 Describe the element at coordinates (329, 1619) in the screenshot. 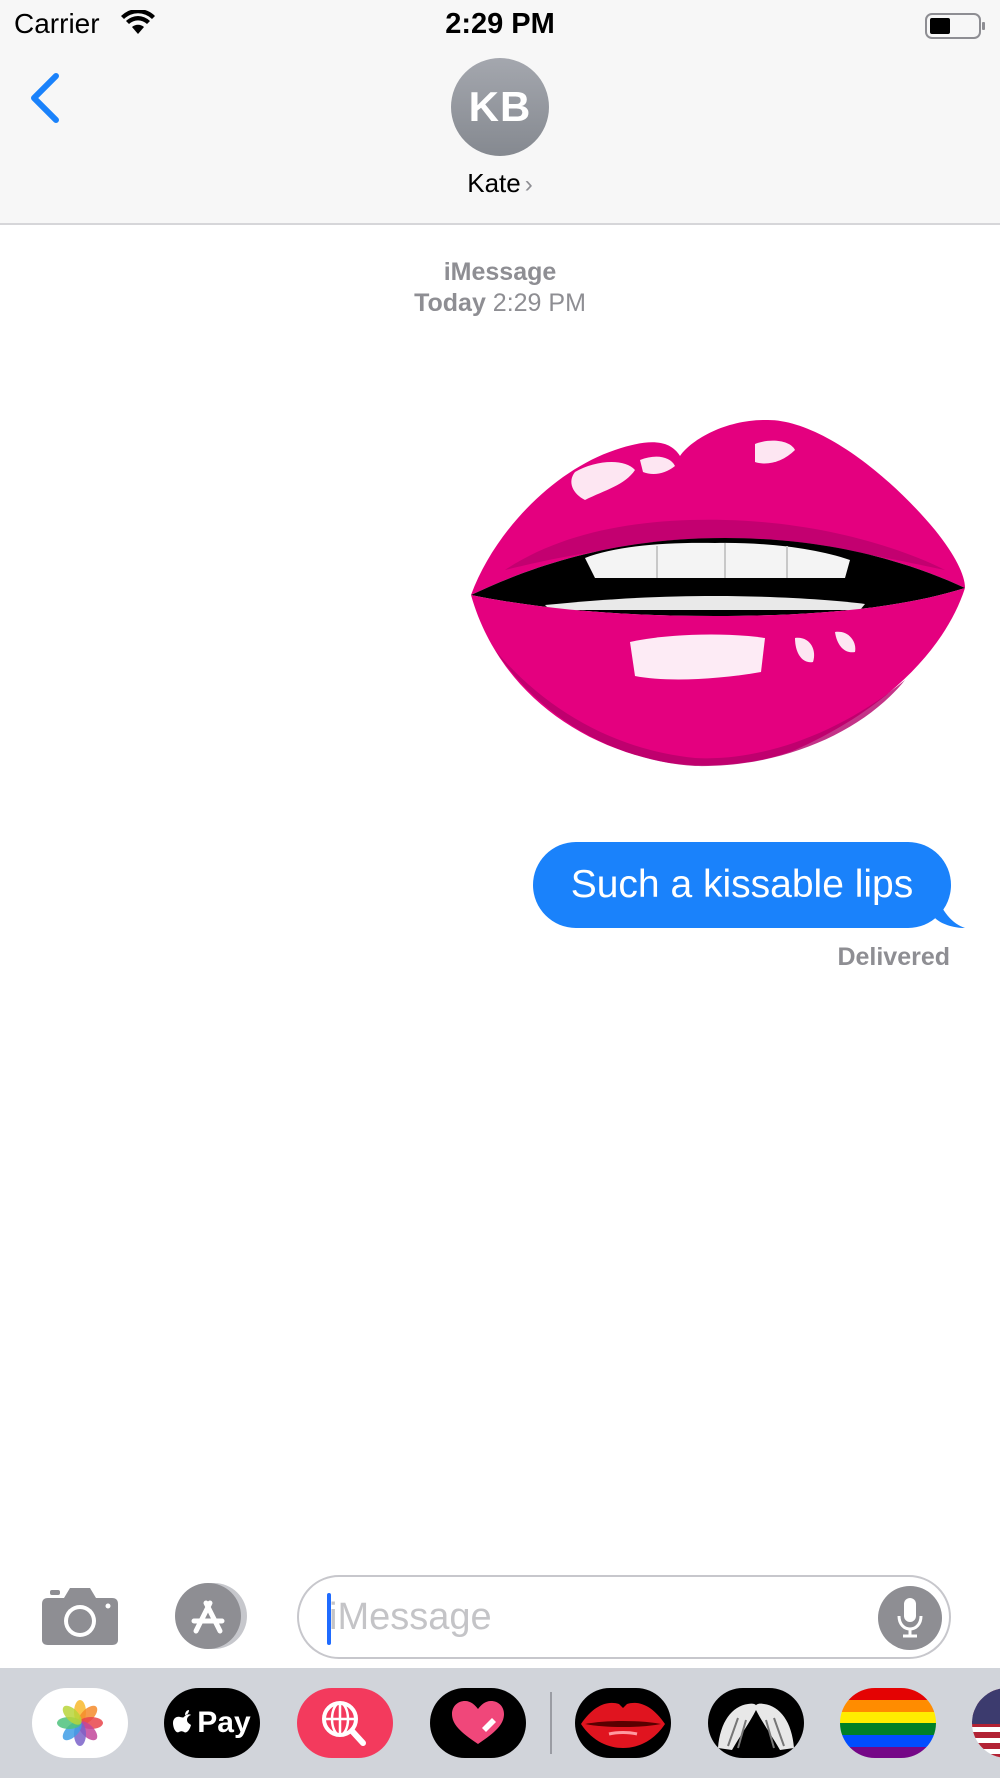

I see `text-caret` at that location.